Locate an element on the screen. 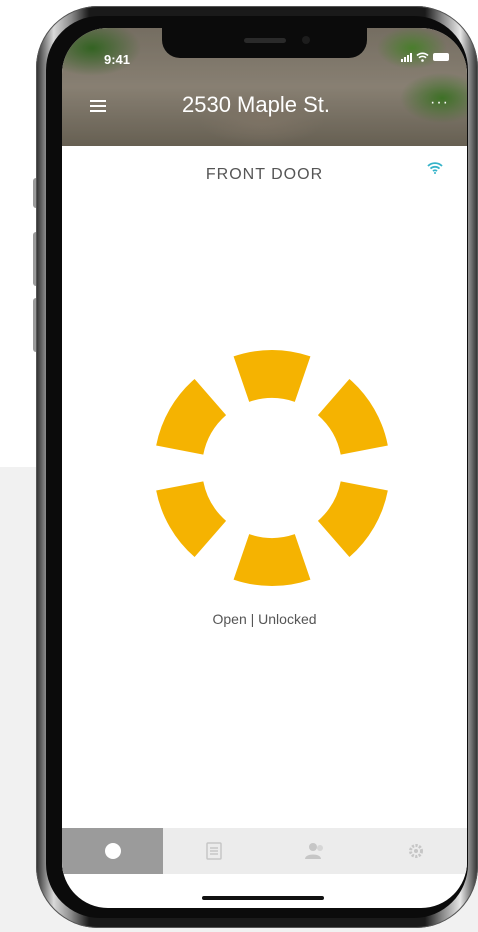 The height and width of the screenshot is (932, 478). users-tab-icon is located at coordinates (313, 851).